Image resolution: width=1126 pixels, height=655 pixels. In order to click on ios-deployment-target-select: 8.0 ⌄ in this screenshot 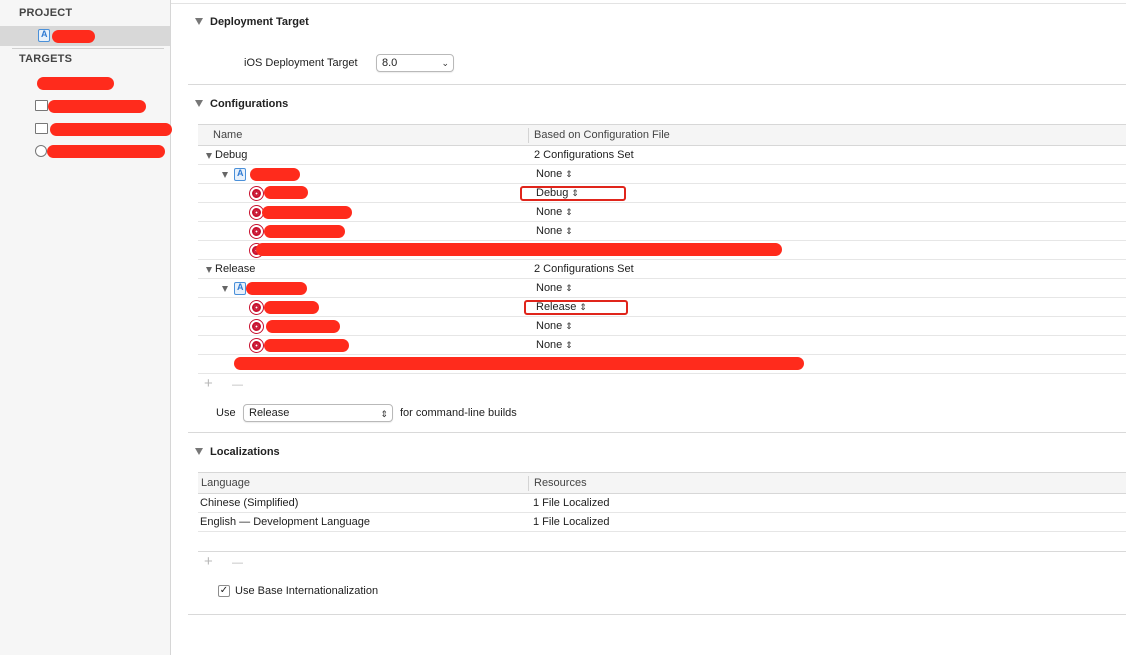, I will do `click(415, 63)`.